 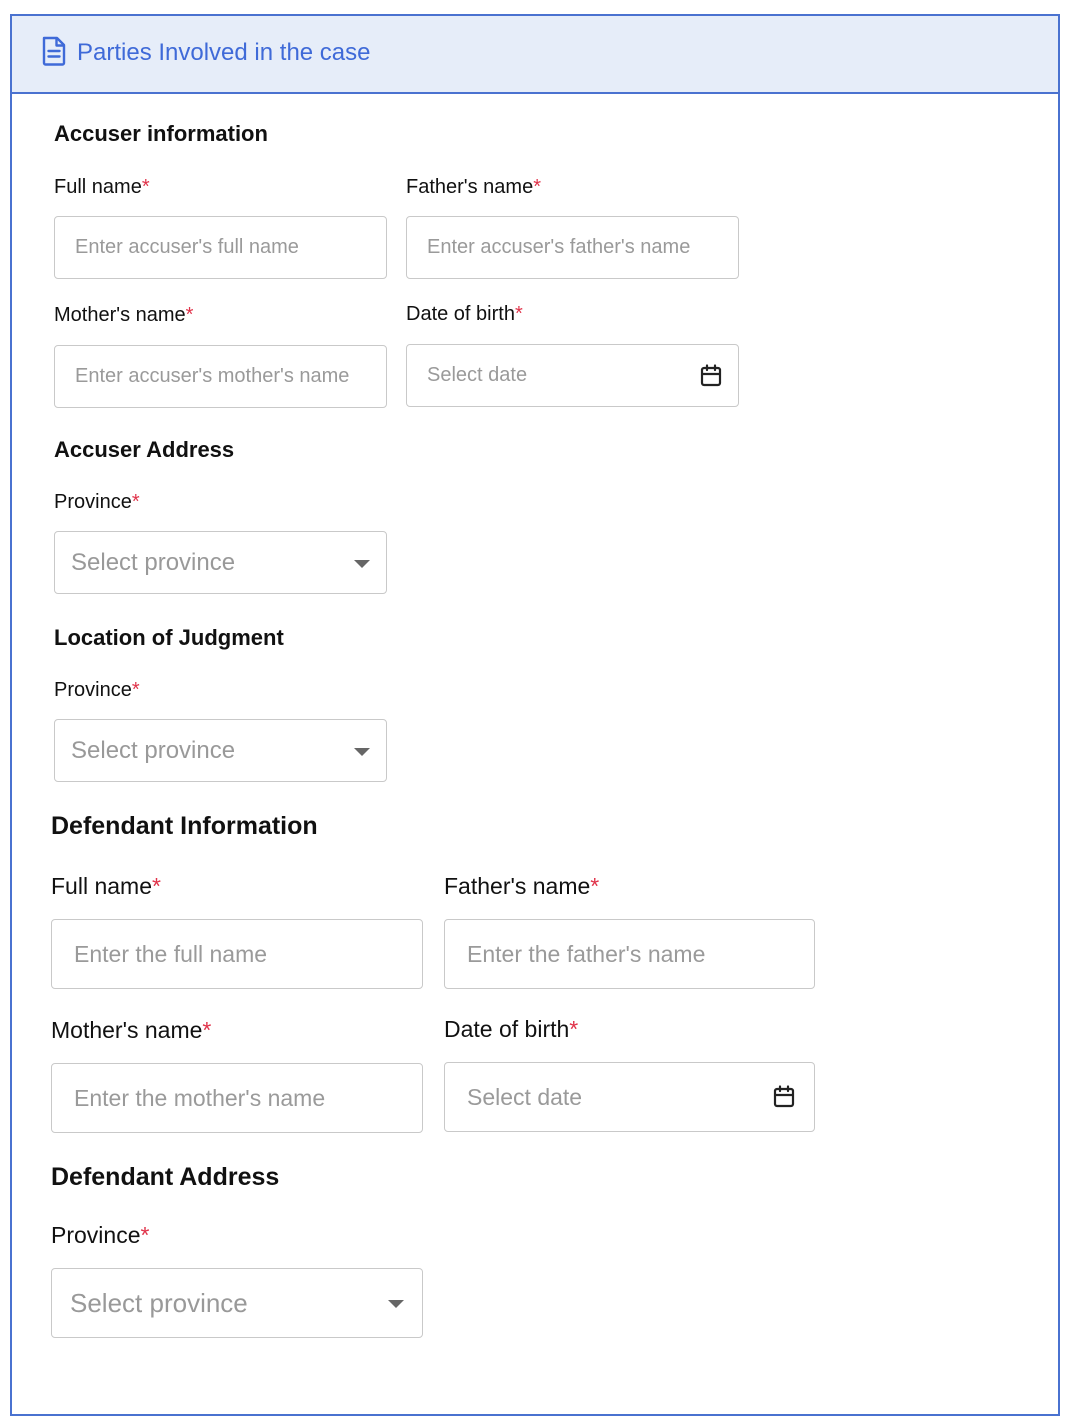 What do you see at coordinates (171, 953) in the screenshot?
I see `defendant-full-name-placeholder: Enter the full name` at bounding box center [171, 953].